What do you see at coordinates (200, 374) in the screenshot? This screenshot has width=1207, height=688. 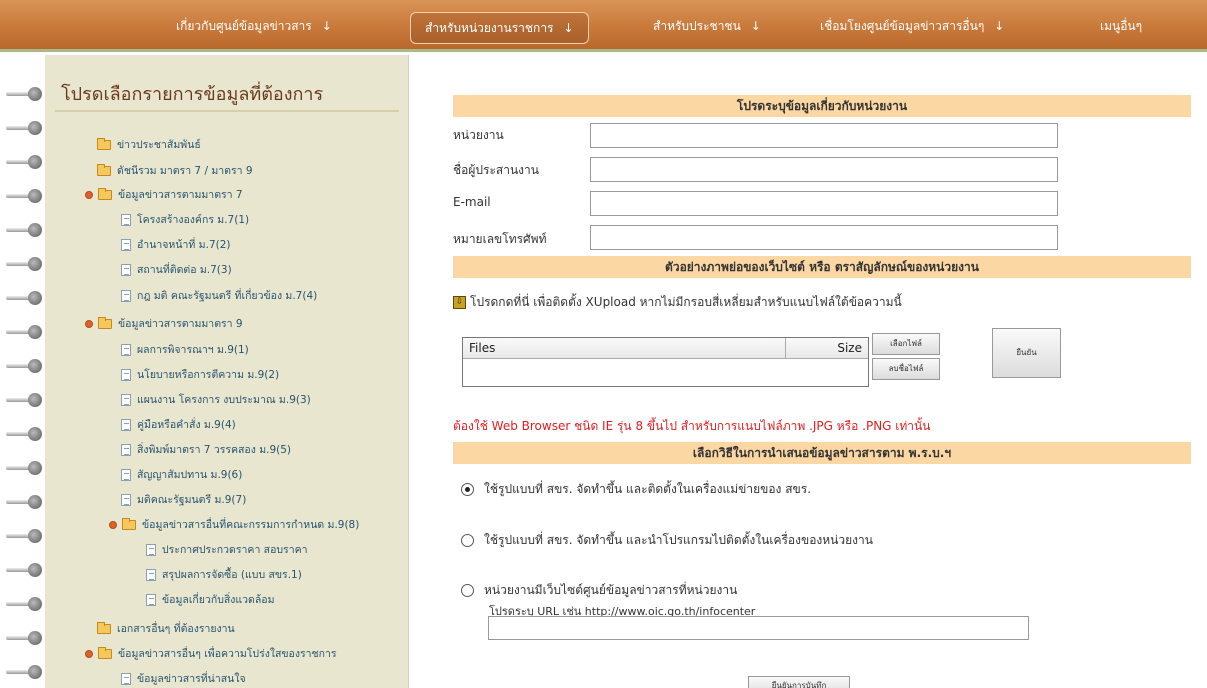 I see `tree-item-policy: นโยบายหรือการตีความ ม.9(2)` at bounding box center [200, 374].